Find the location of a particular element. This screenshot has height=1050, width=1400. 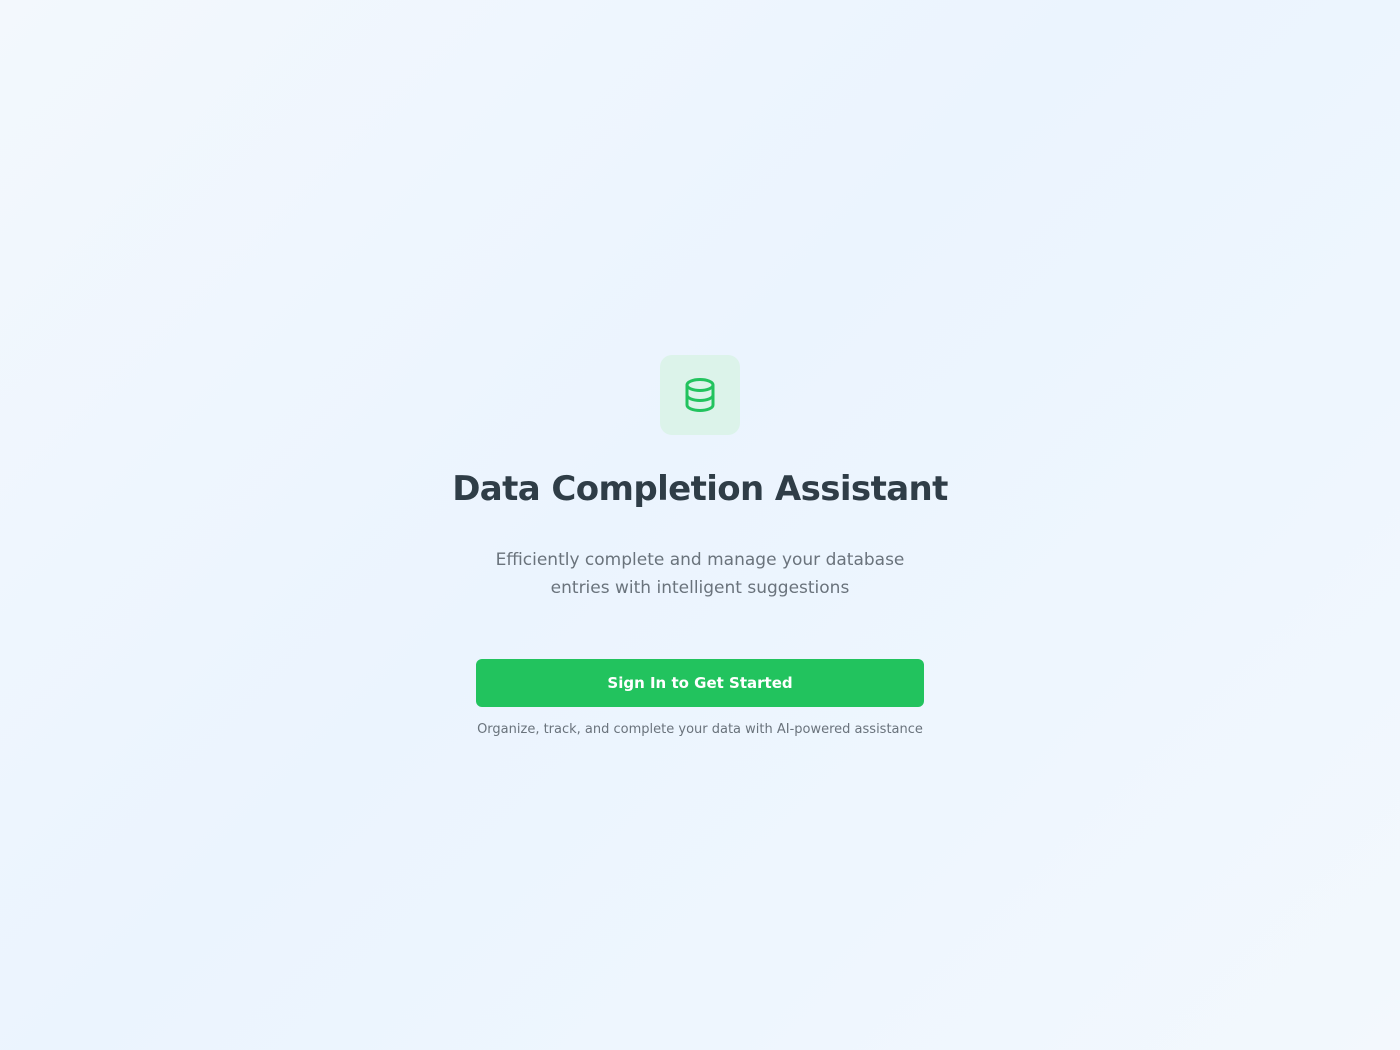

app-logo is located at coordinates (700, 395).